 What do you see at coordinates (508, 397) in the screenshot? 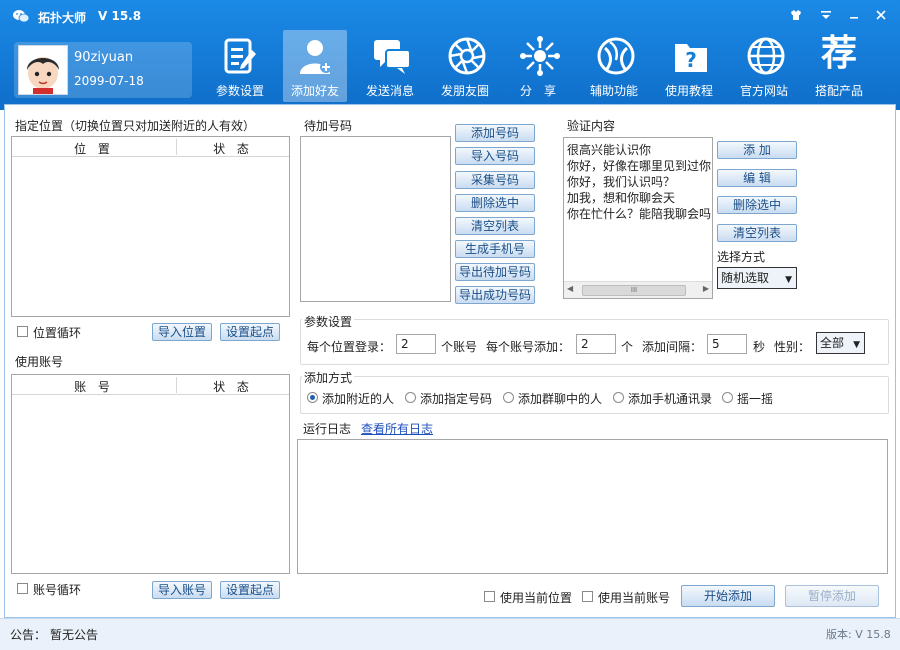
I see `radio-group-chat` at bounding box center [508, 397].